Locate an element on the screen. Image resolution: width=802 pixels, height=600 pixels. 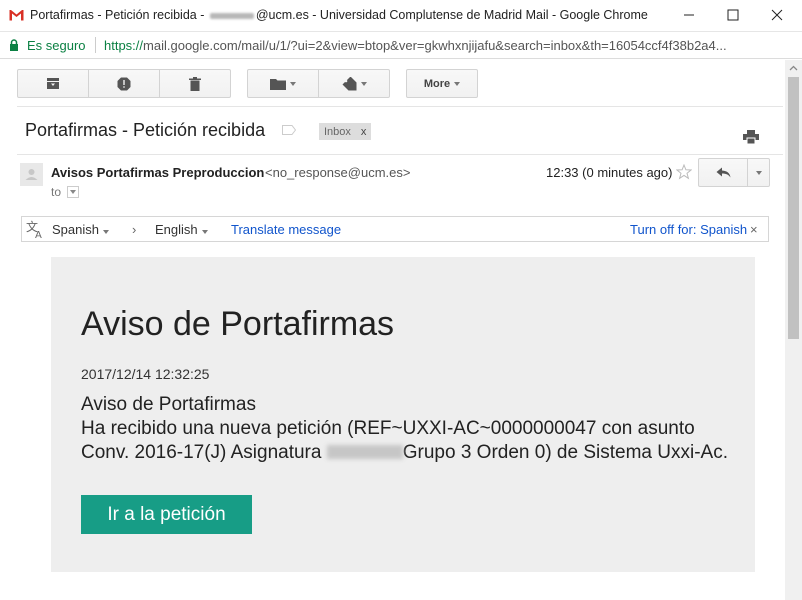
maximize-icon is located at coordinates (733, 15).